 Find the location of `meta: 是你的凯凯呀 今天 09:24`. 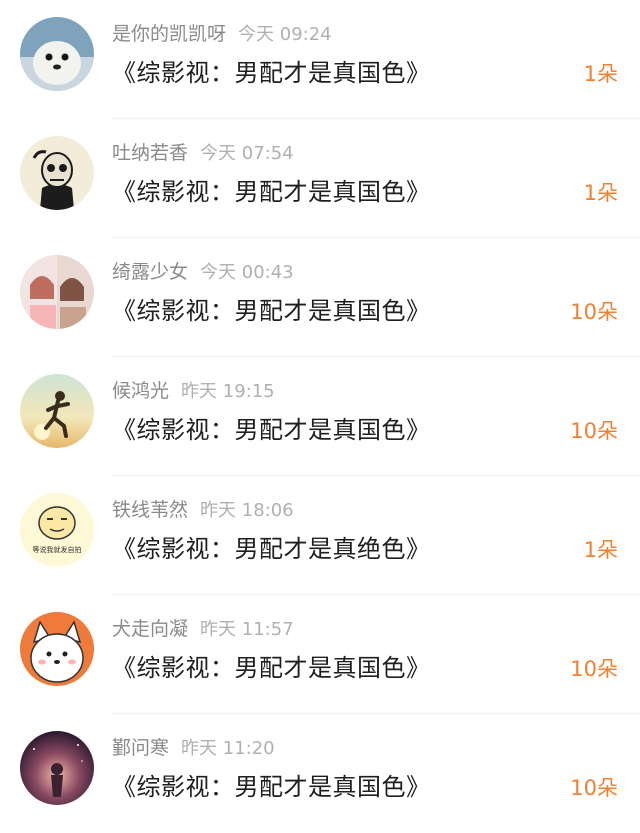

meta: 是你的凯凯呀 今天 09:24 is located at coordinates (222, 34).